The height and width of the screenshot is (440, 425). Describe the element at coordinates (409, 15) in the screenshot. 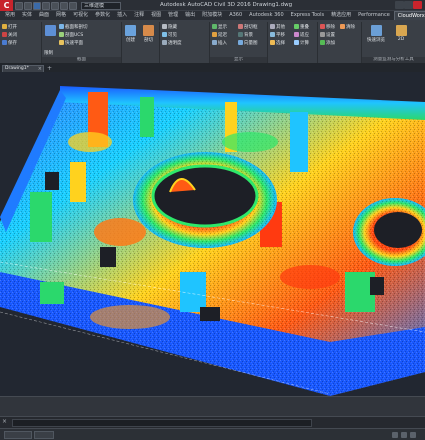

I see `ribbon-tab: CloudWorx` at that location.